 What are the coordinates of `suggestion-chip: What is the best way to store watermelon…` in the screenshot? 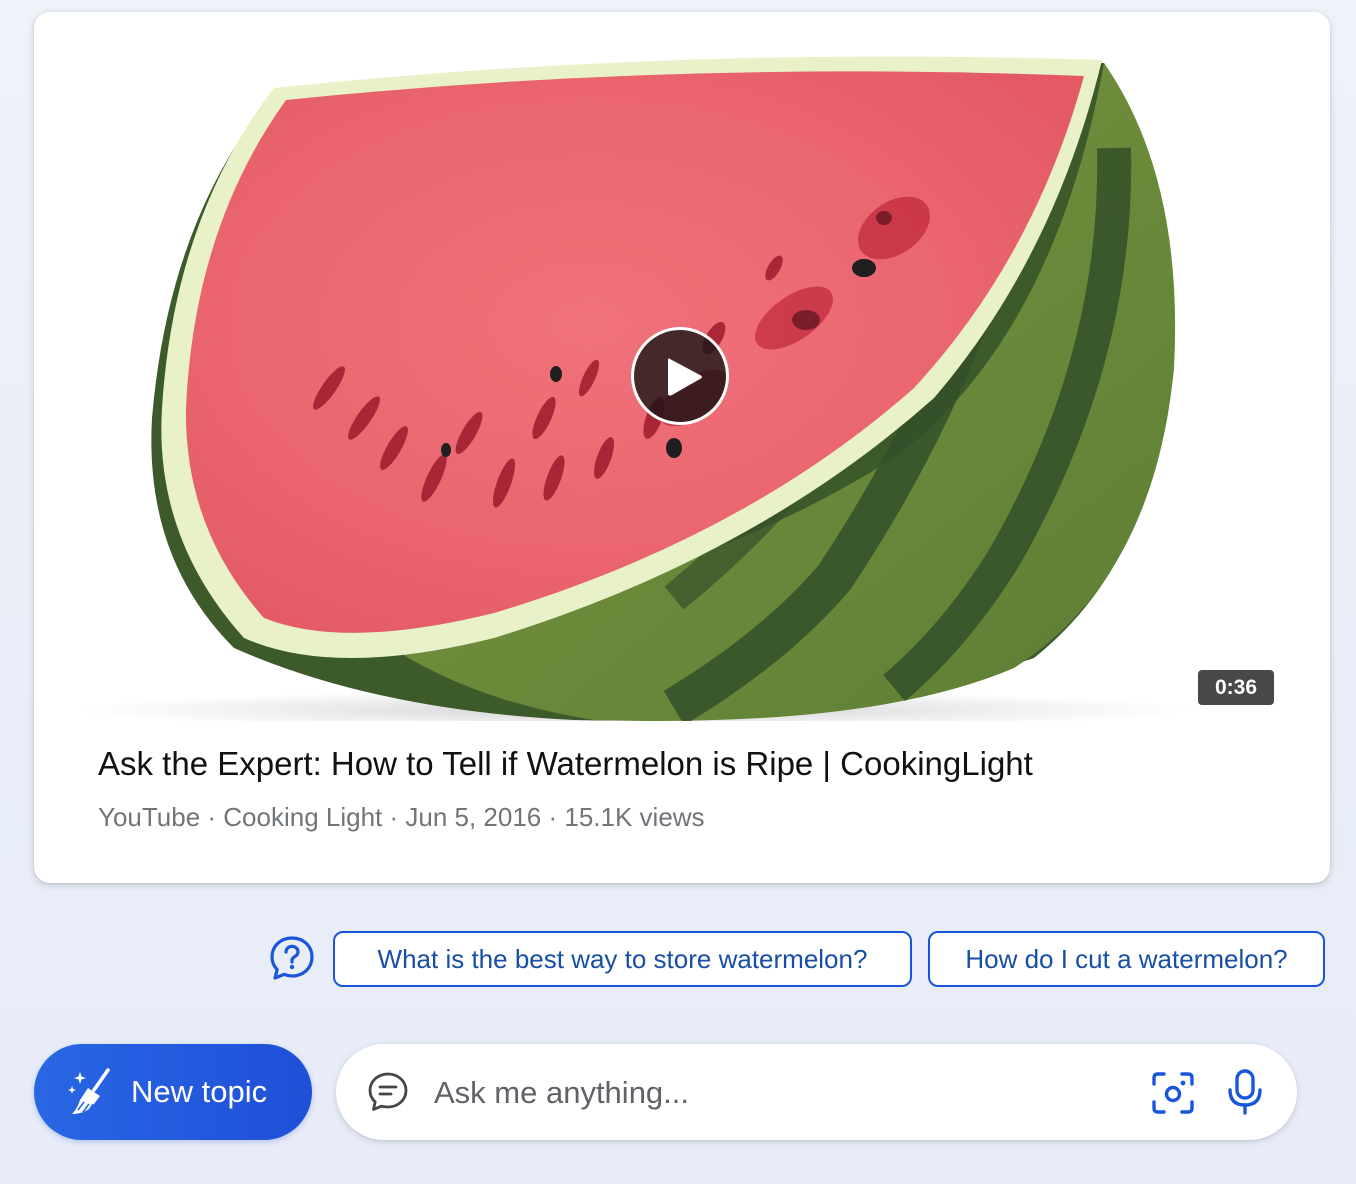 It's located at (622, 959).